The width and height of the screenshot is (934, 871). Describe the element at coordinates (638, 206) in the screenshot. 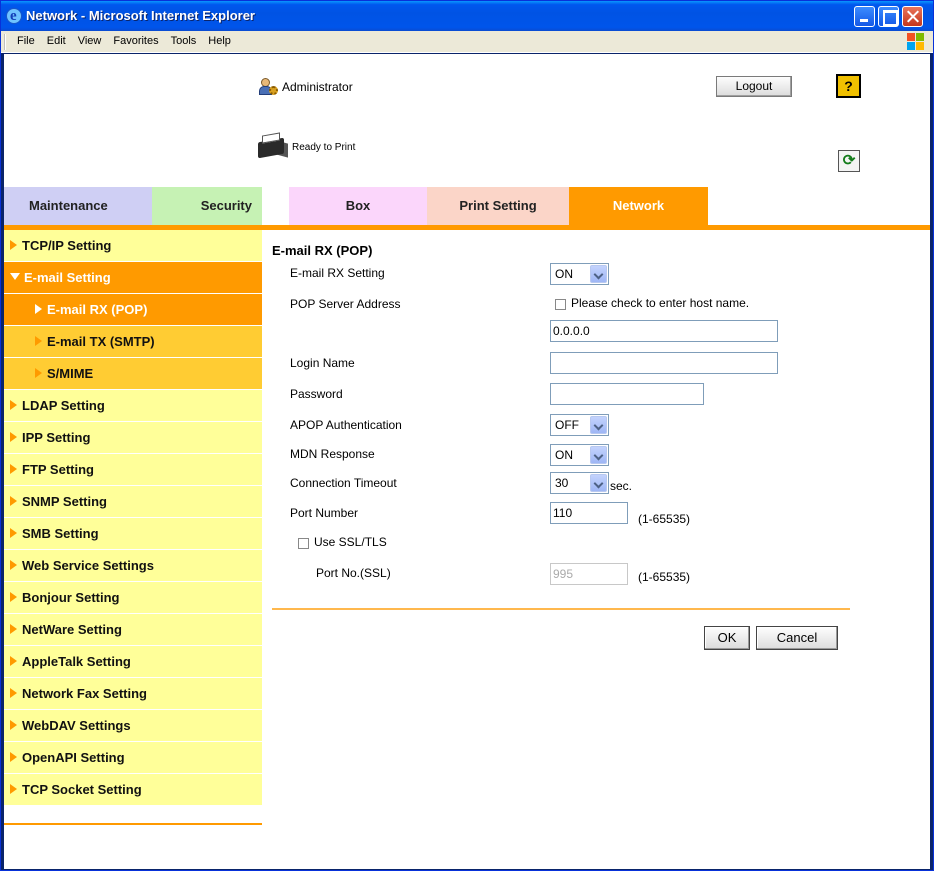

I see `tab-network: Network` at that location.